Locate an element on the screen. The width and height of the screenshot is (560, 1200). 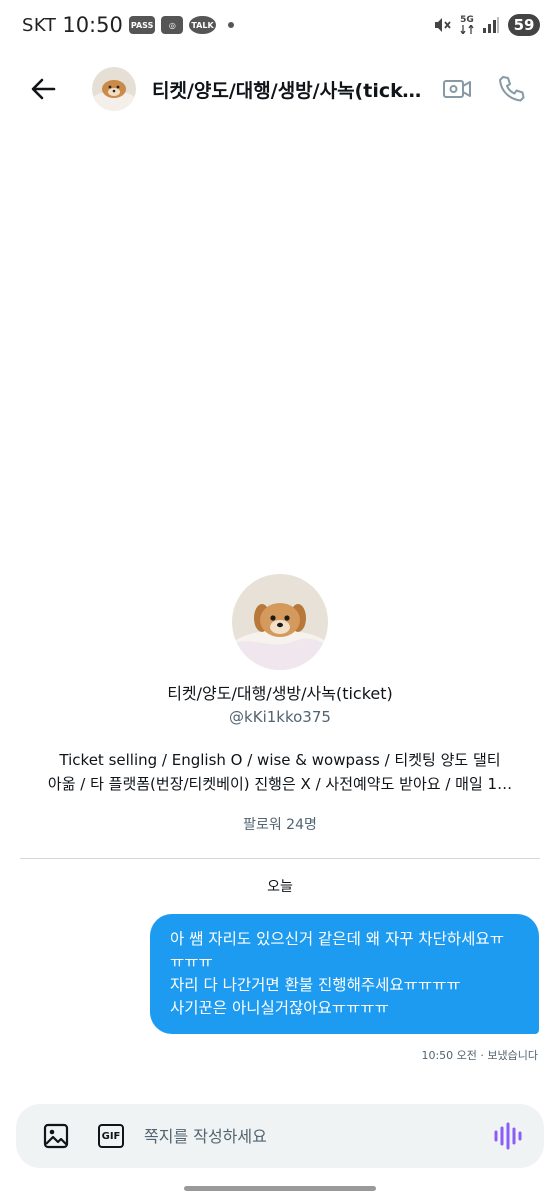
image-icon is located at coordinates (56, 1136).